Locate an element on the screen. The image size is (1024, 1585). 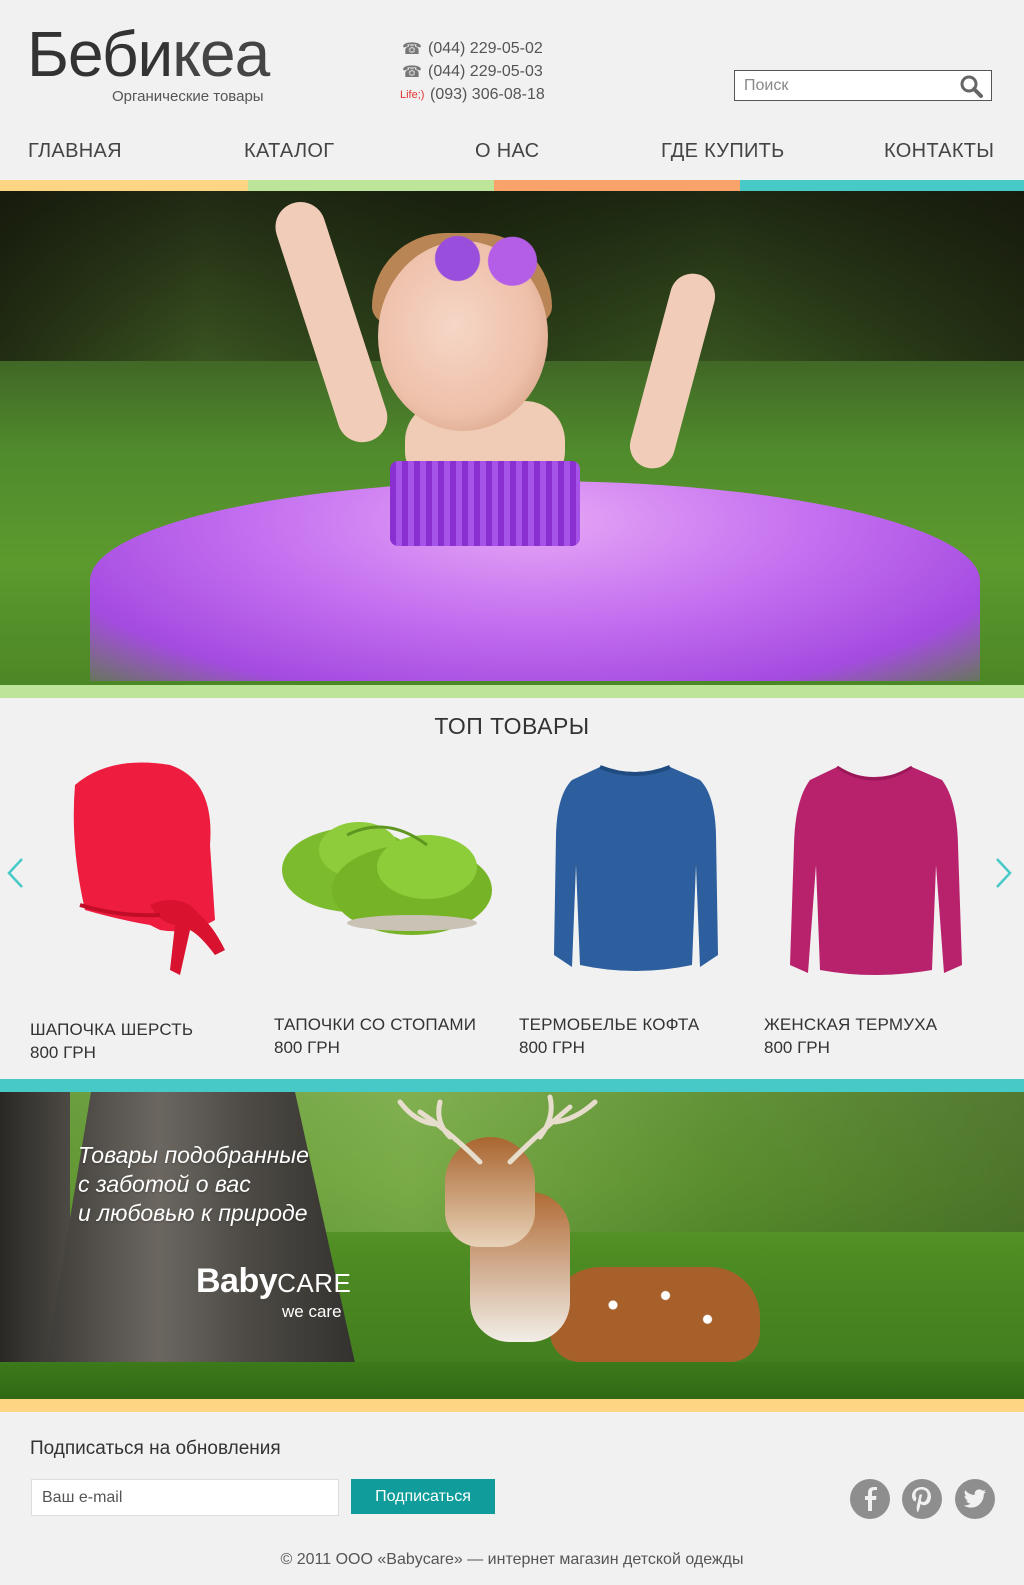
subscribe-button: Подписаться is located at coordinates (423, 1496).